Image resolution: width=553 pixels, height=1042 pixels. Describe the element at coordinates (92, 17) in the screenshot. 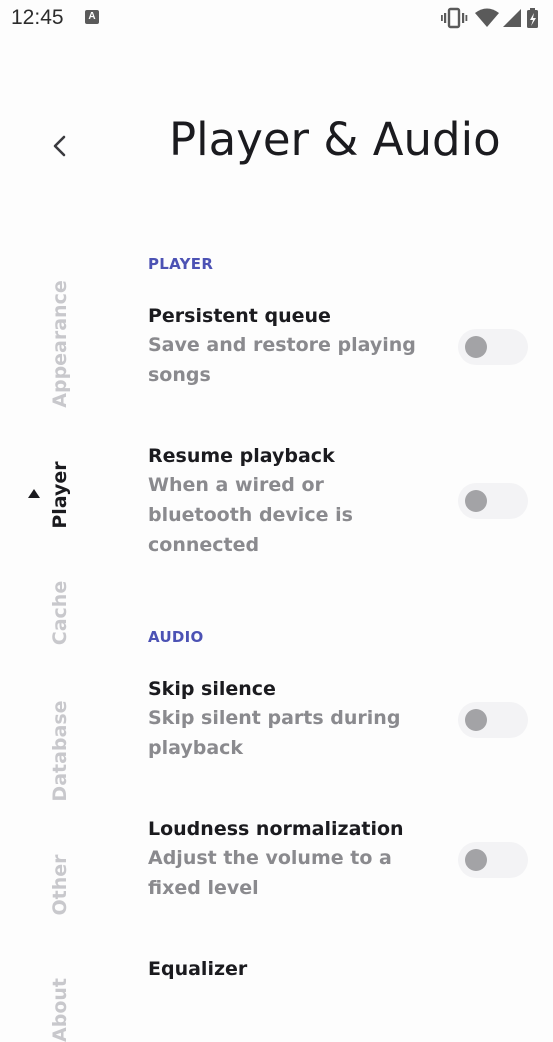

I see `a-icon: A` at that location.